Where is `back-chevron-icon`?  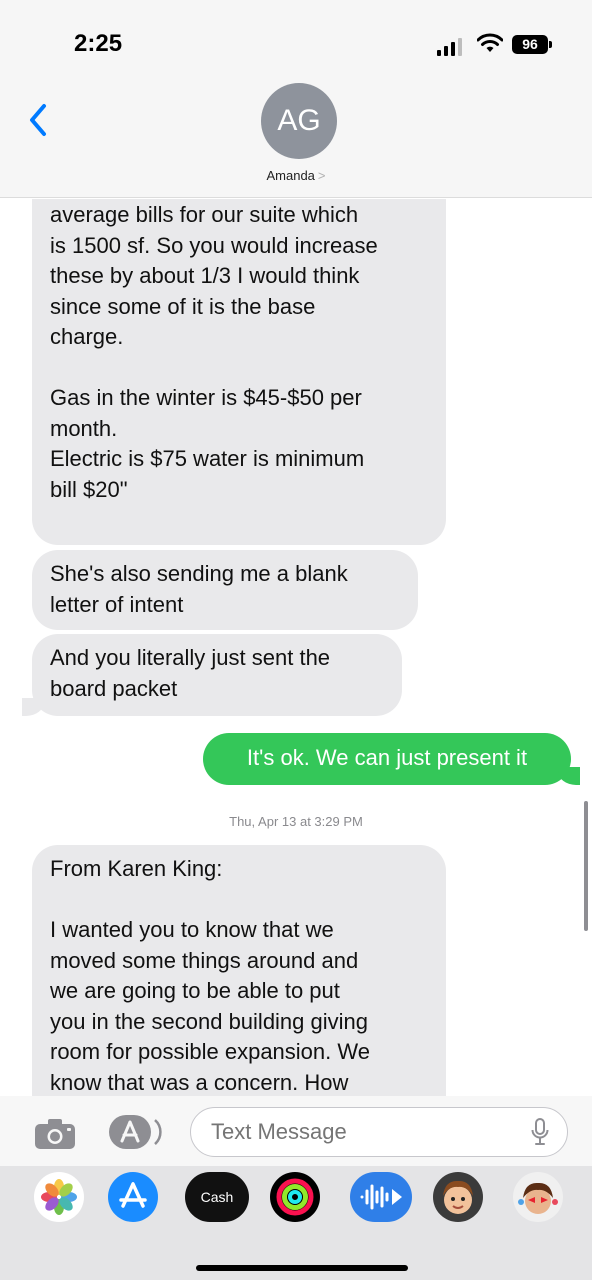
back-chevron-icon is located at coordinates (39, 120).